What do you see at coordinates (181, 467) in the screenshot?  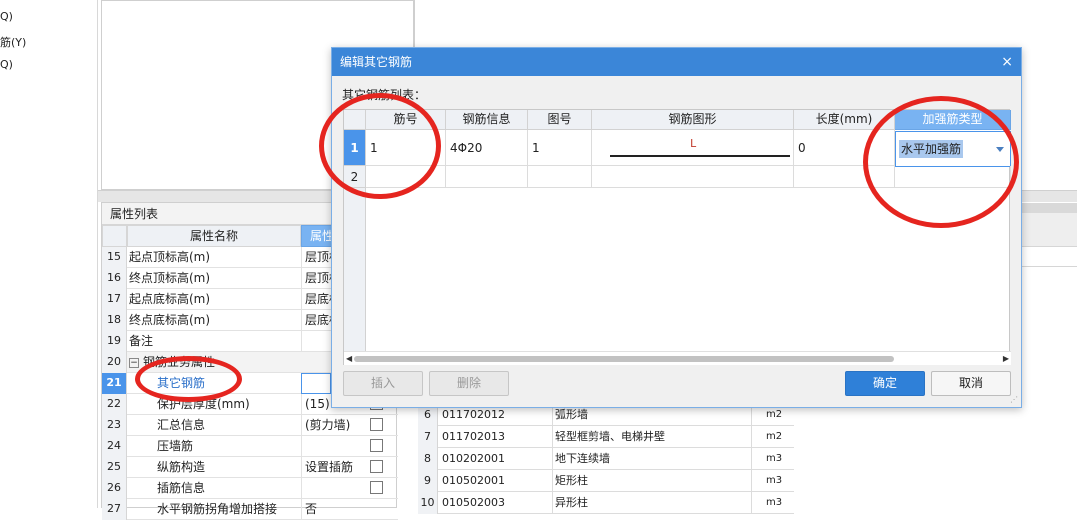 I see `property-name: 纵筋构造` at bounding box center [181, 467].